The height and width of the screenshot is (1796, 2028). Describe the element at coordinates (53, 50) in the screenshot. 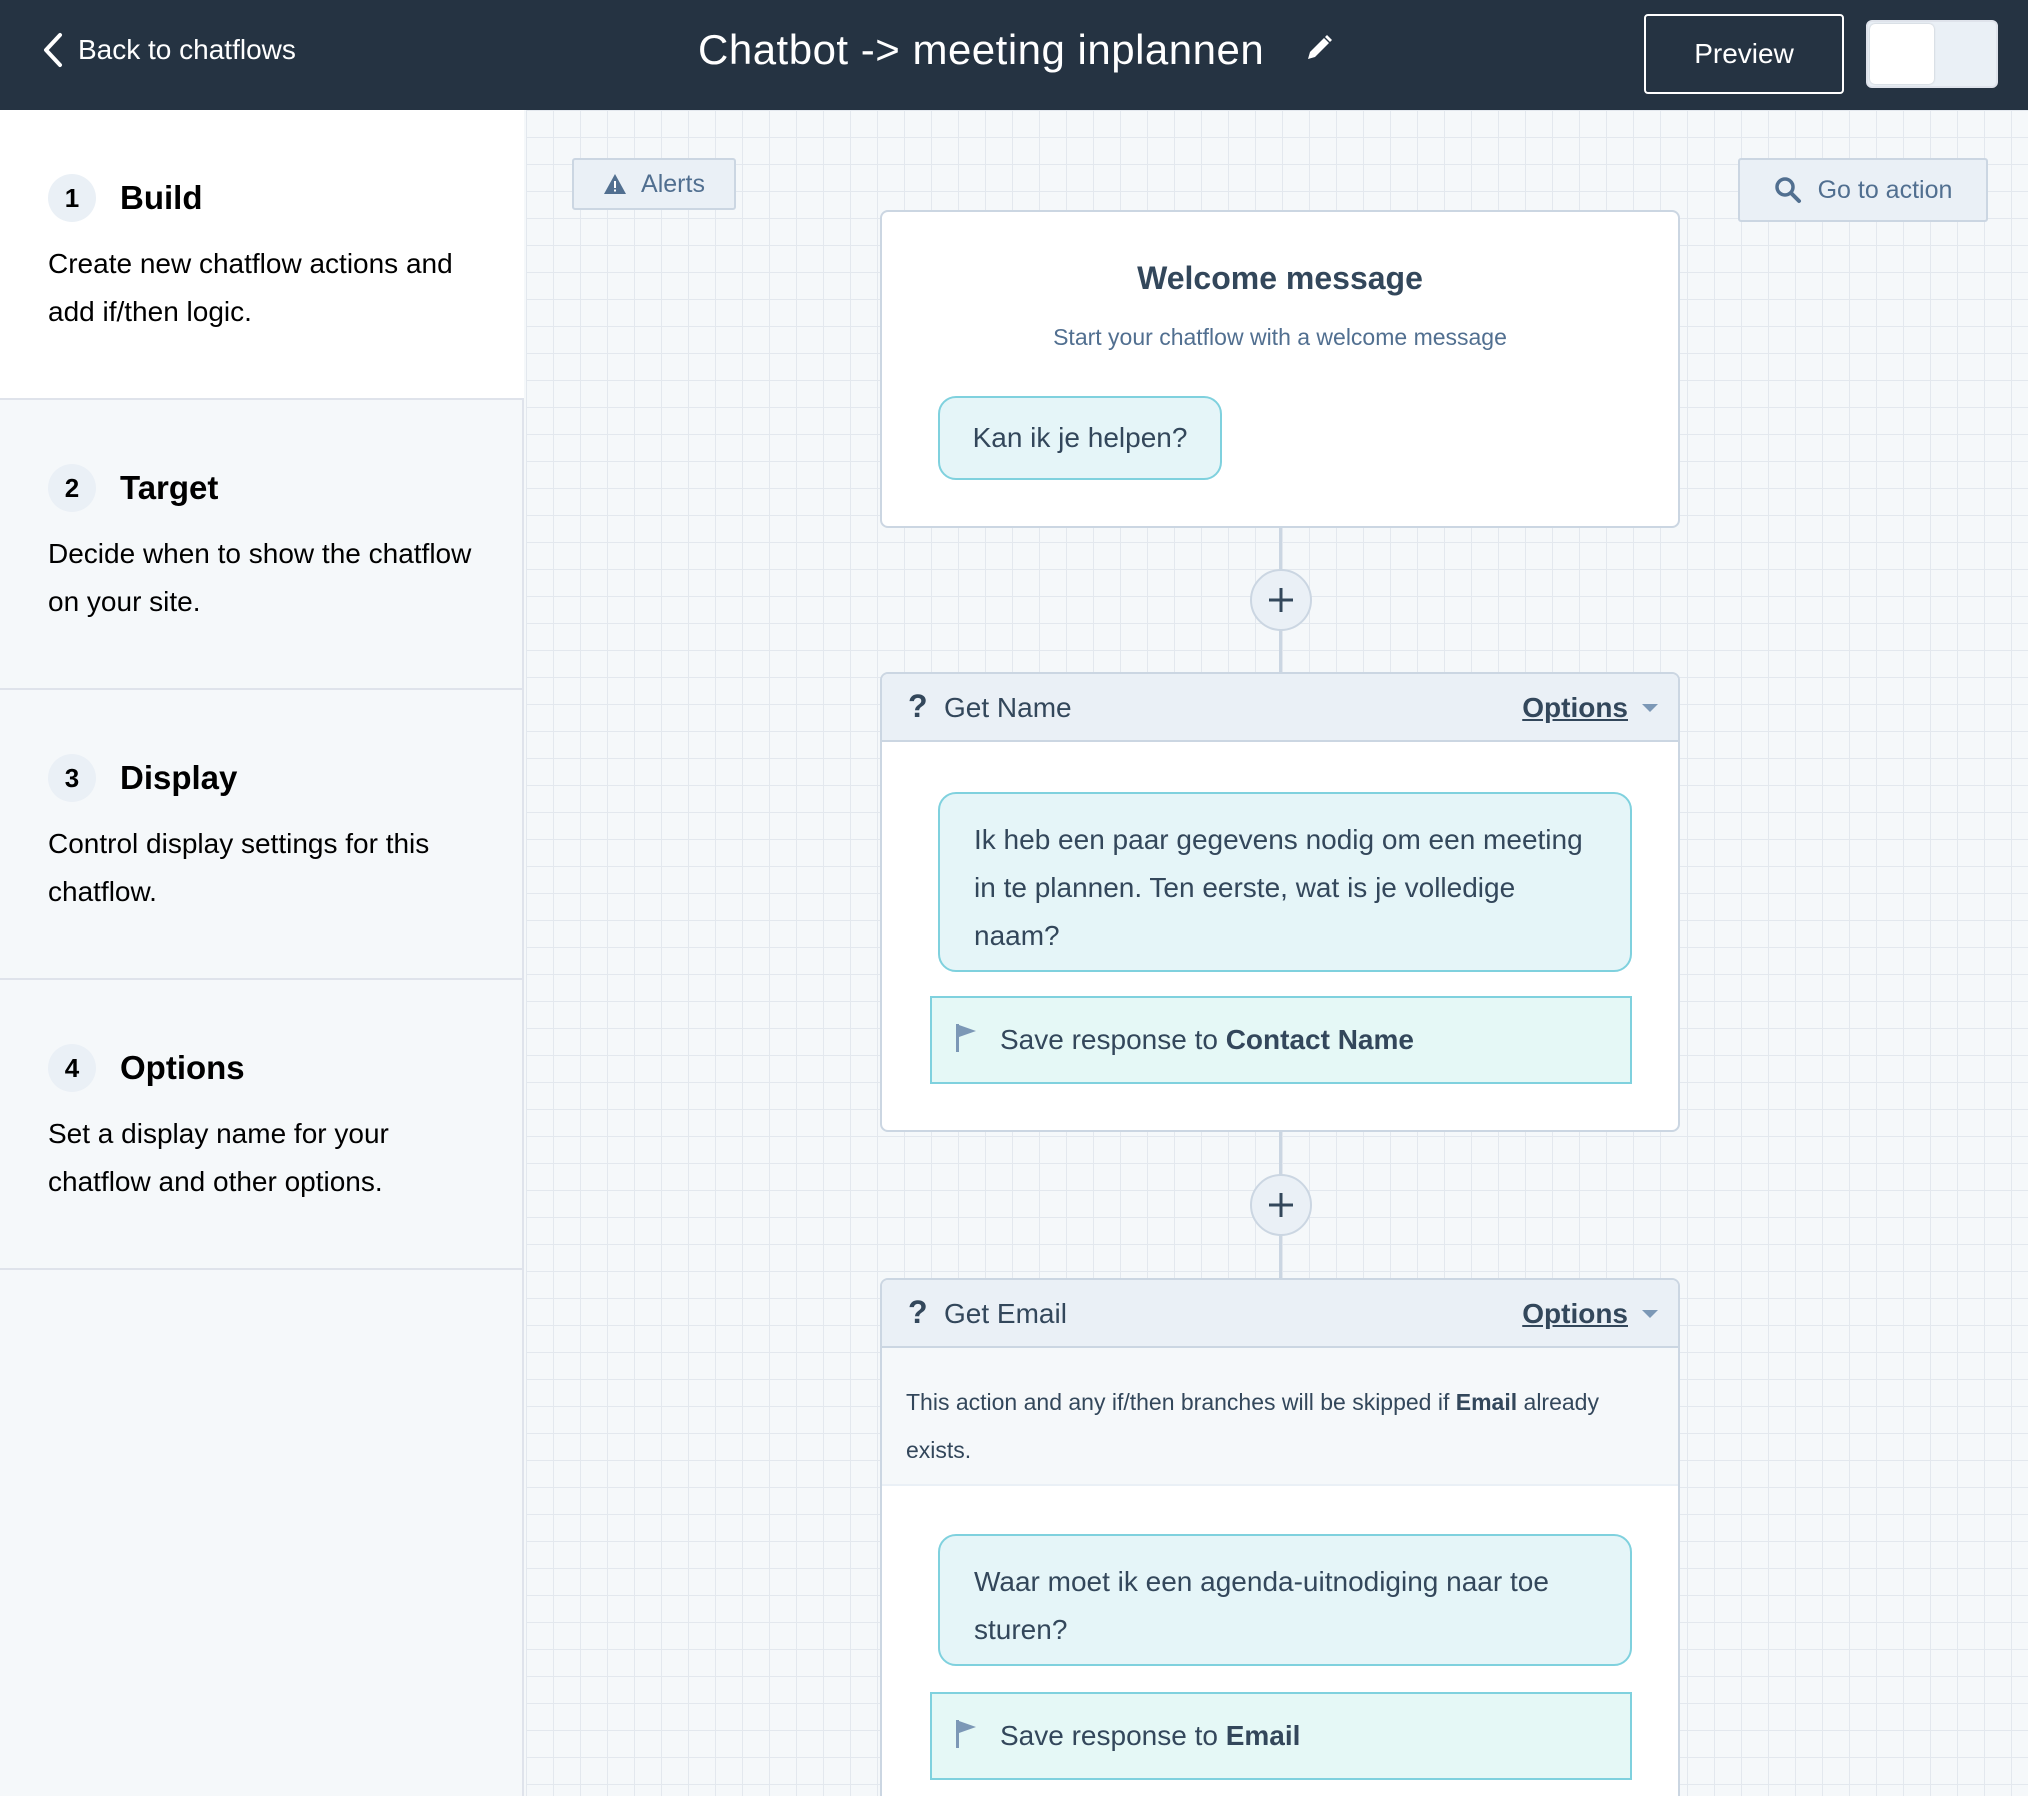

I see `chevron-left-icon` at that location.